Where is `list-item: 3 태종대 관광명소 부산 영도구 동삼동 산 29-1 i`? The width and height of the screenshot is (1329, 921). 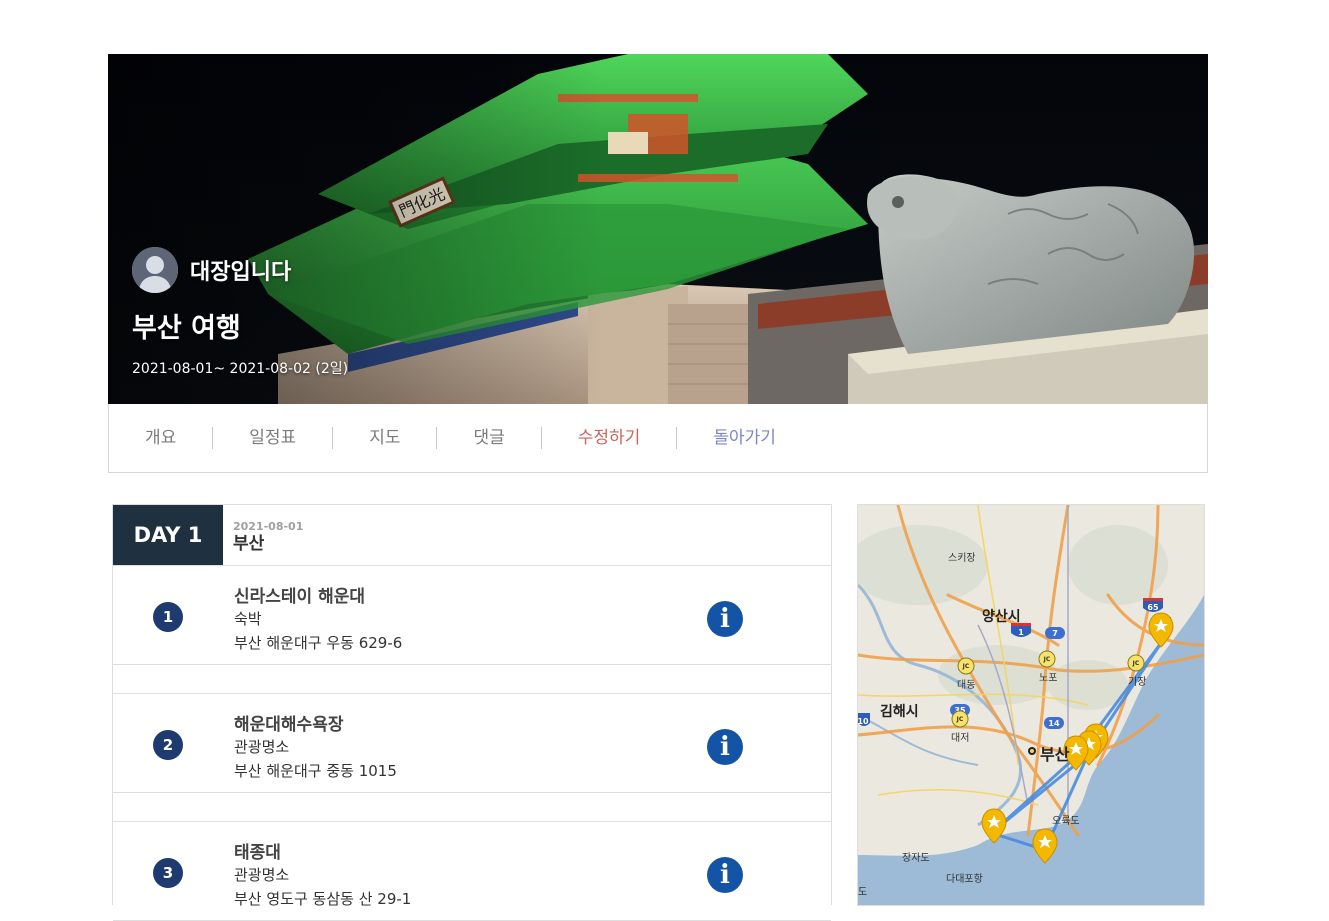 list-item: 3 태종대 관광명소 부산 영도구 동삼동 산 29-1 i is located at coordinates (472, 871).